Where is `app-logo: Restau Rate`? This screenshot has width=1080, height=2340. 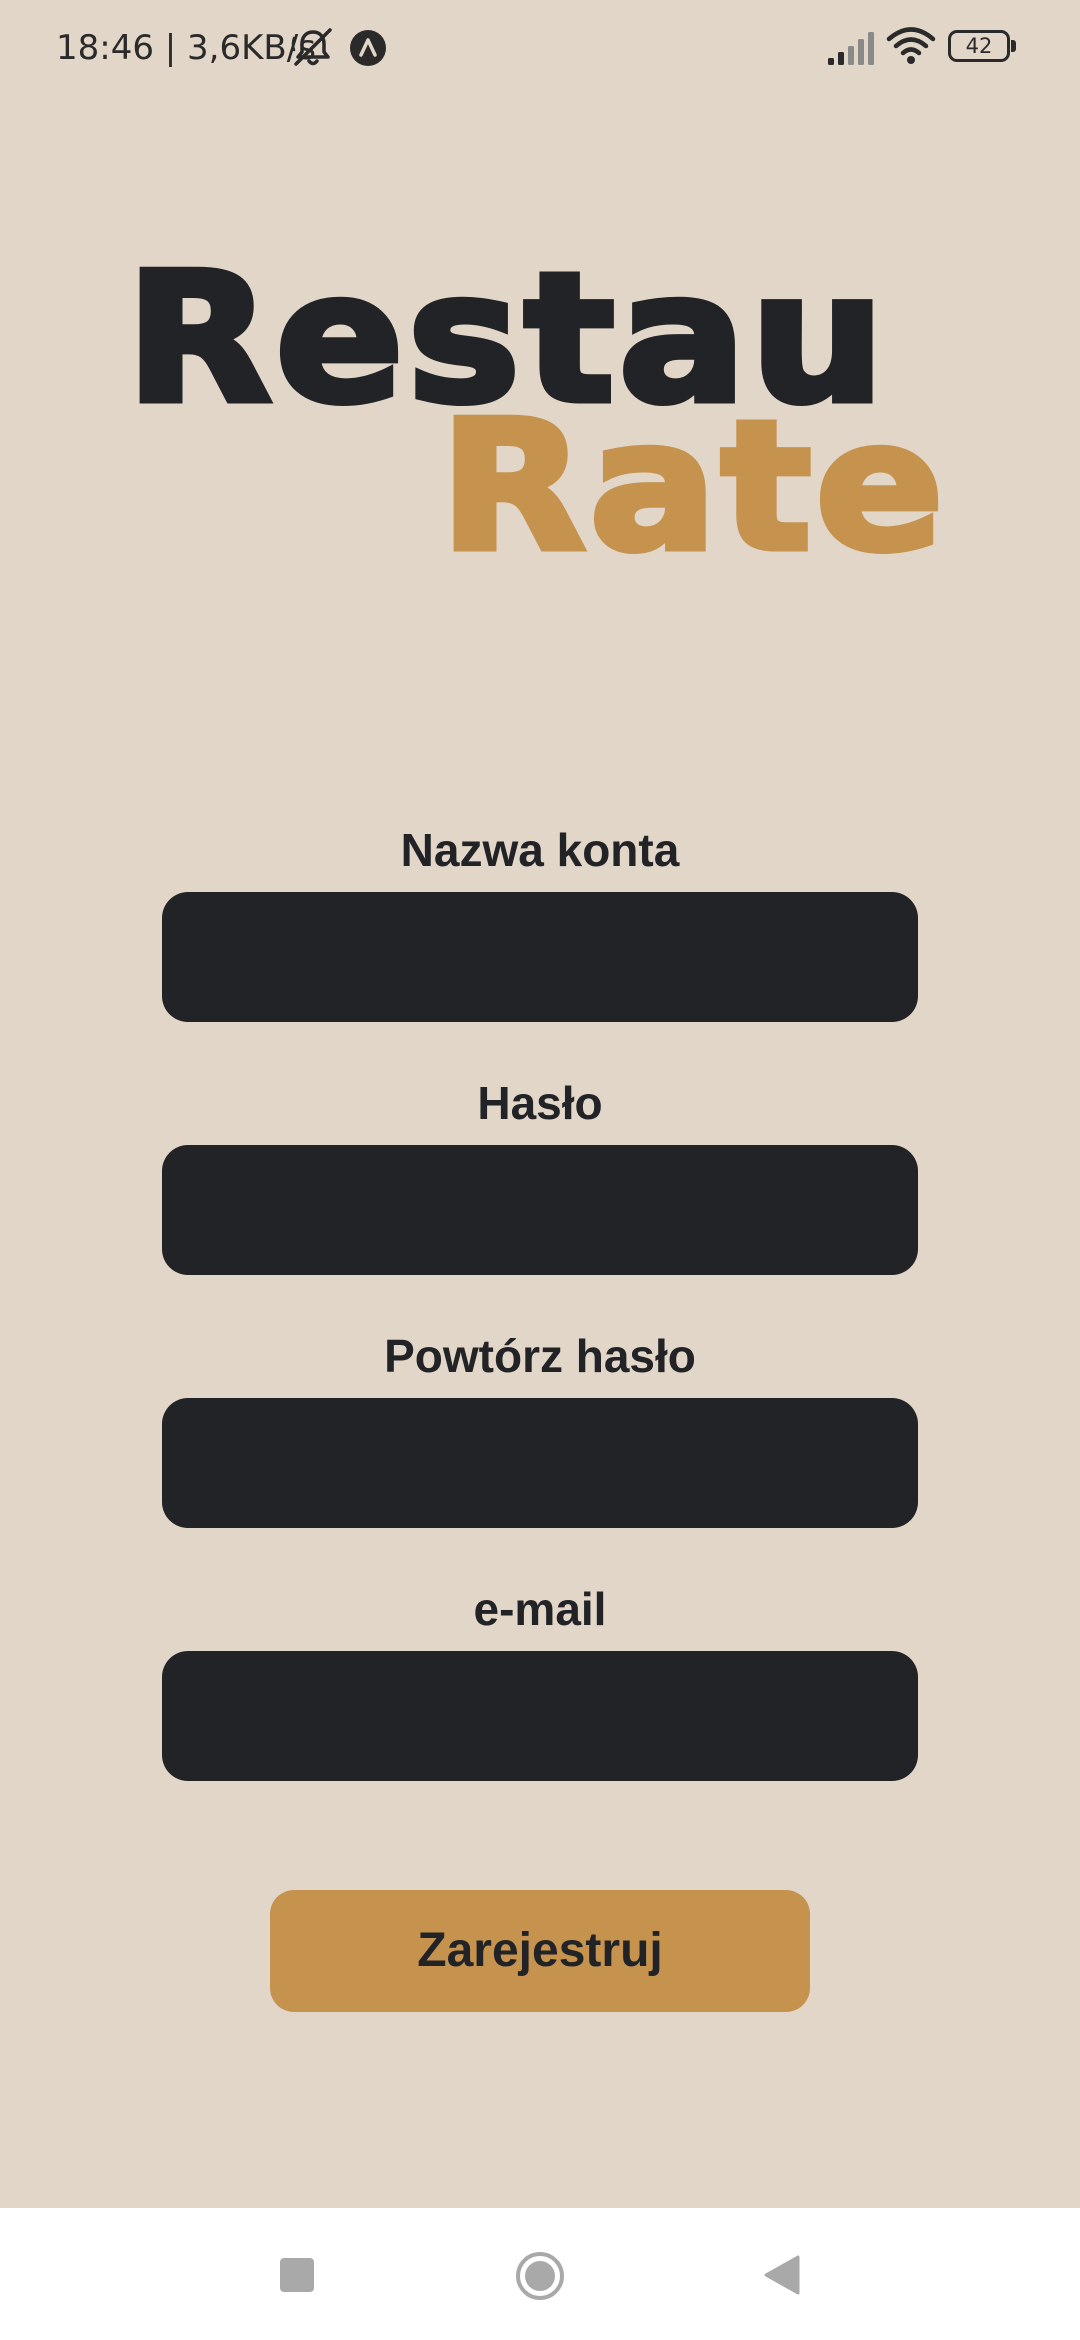
app-logo: Restau Rate is located at coordinates (540, 418).